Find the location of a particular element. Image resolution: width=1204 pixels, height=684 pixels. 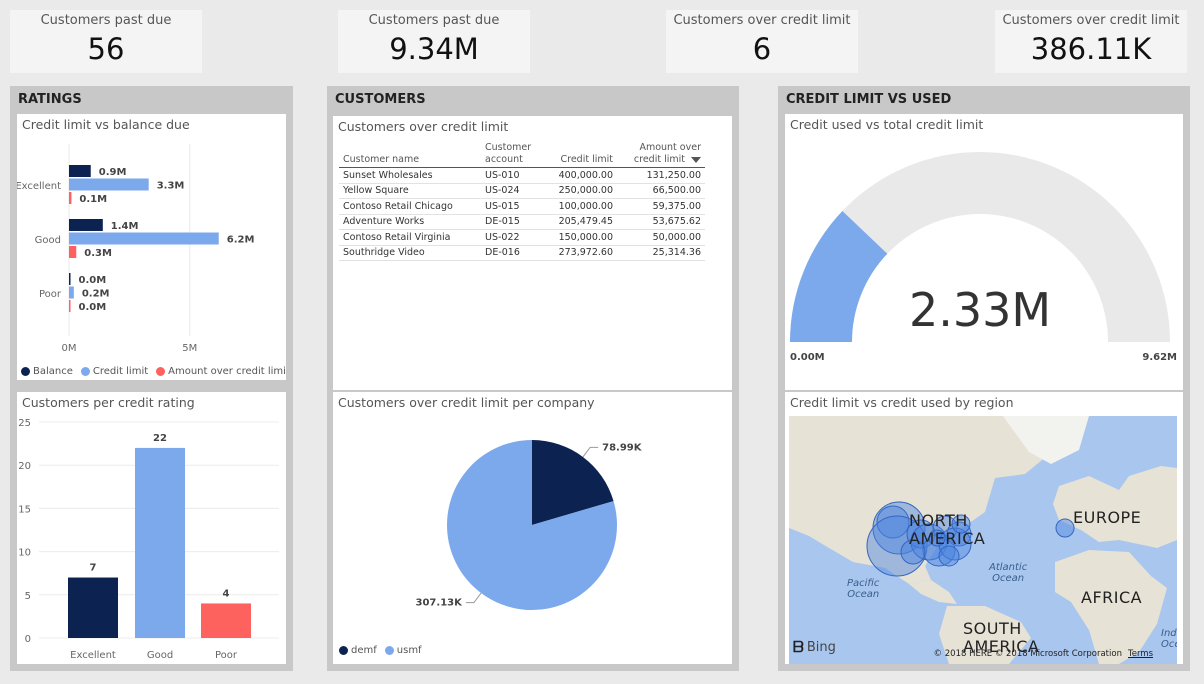

gauge-value: 2.33M is located at coordinates (980, 310).